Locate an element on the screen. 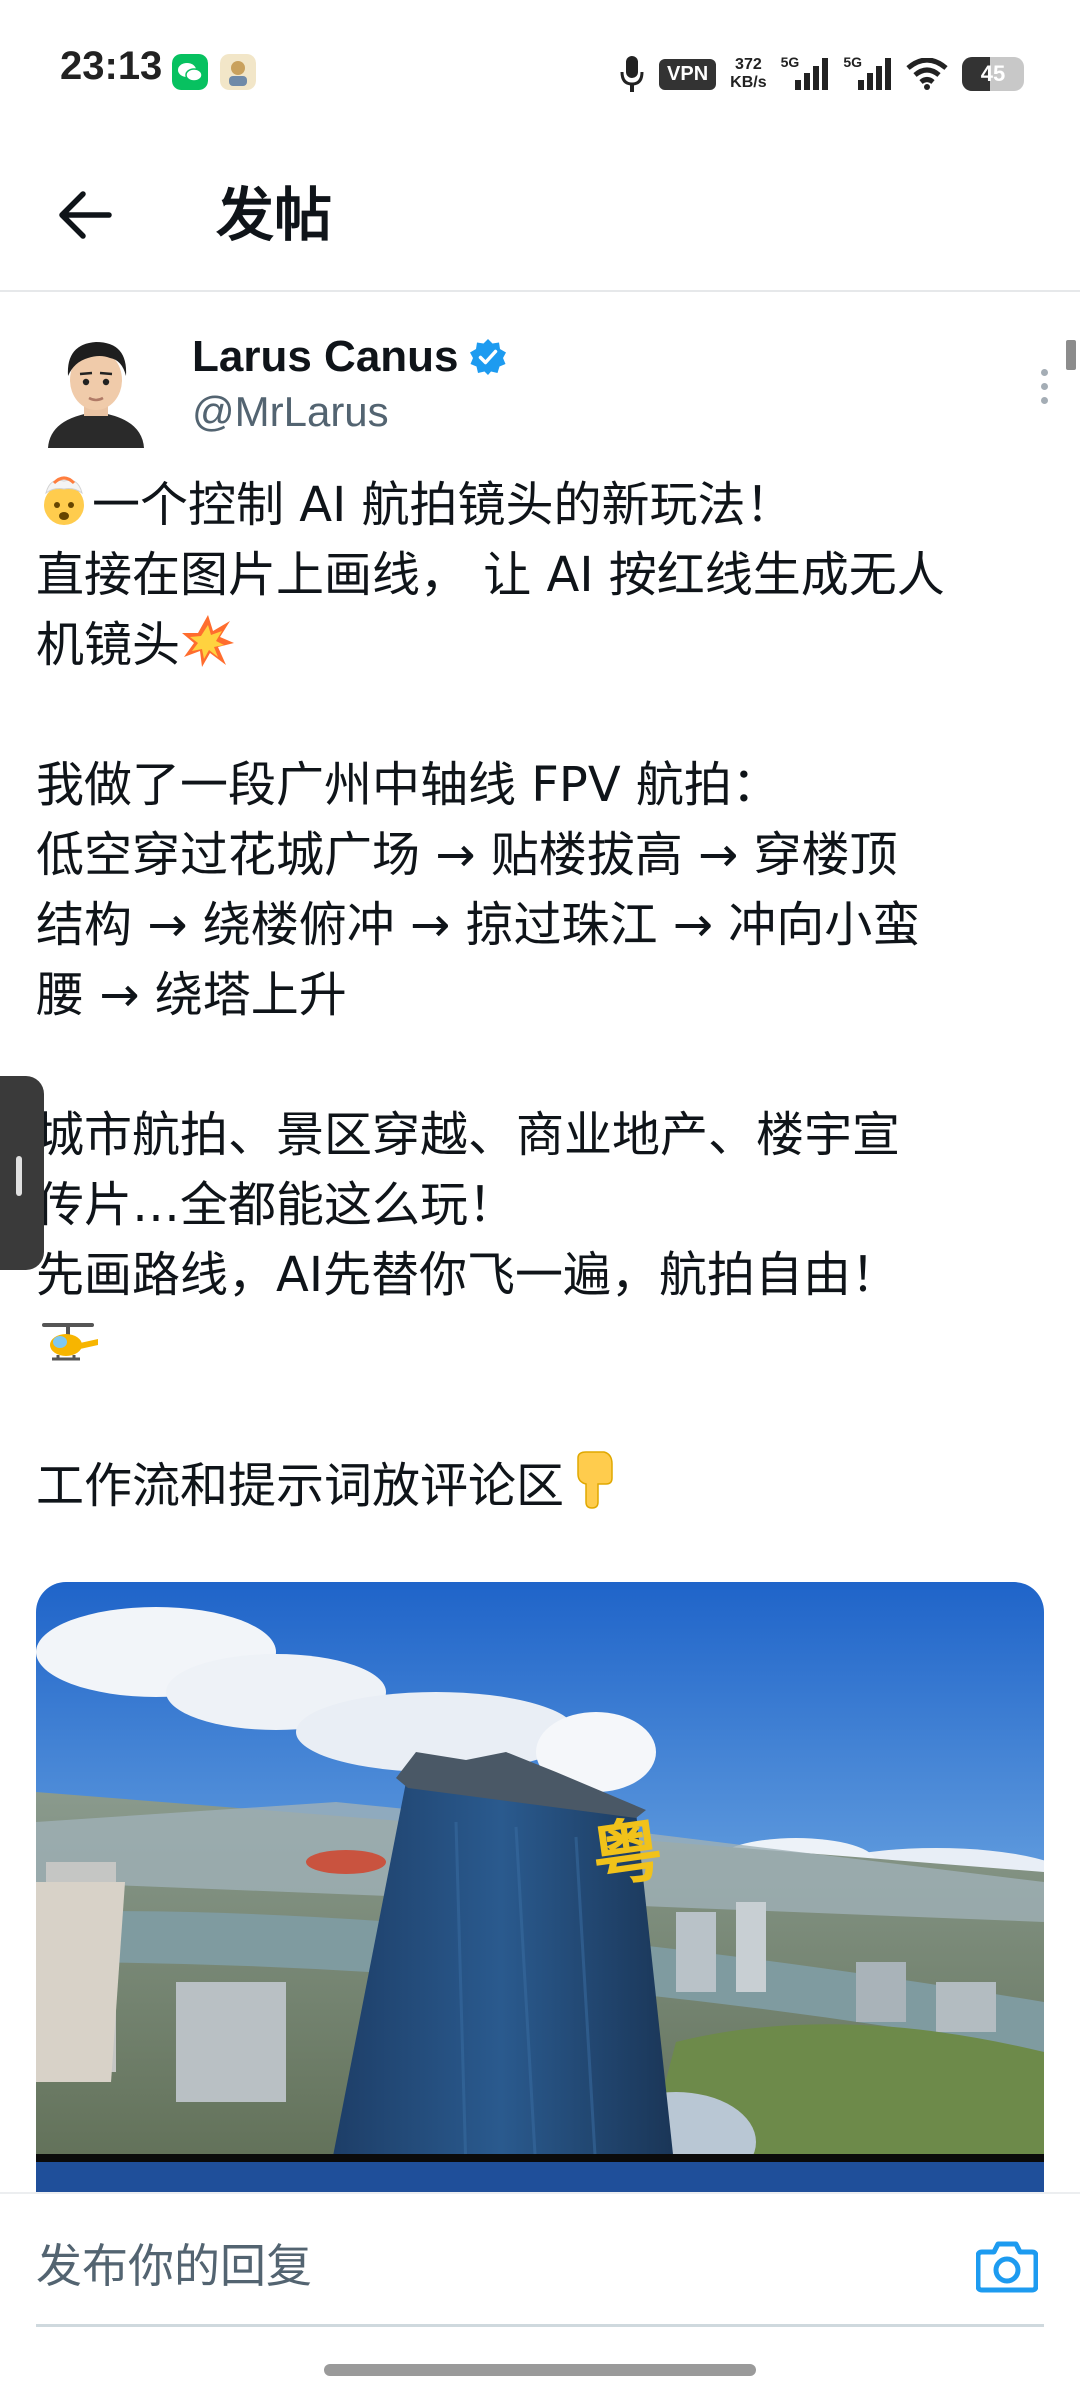  tweet-line is located at coordinates (541, 1345).